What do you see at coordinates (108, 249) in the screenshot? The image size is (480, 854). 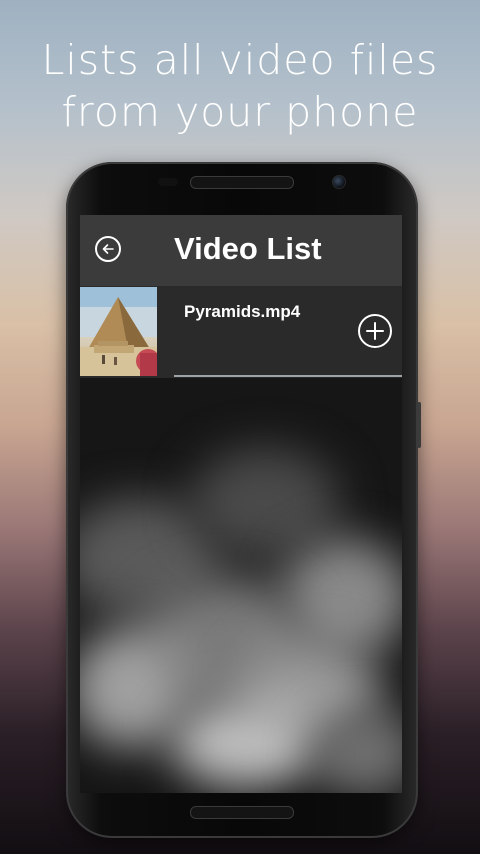 I see `back-arrow-icon` at bounding box center [108, 249].